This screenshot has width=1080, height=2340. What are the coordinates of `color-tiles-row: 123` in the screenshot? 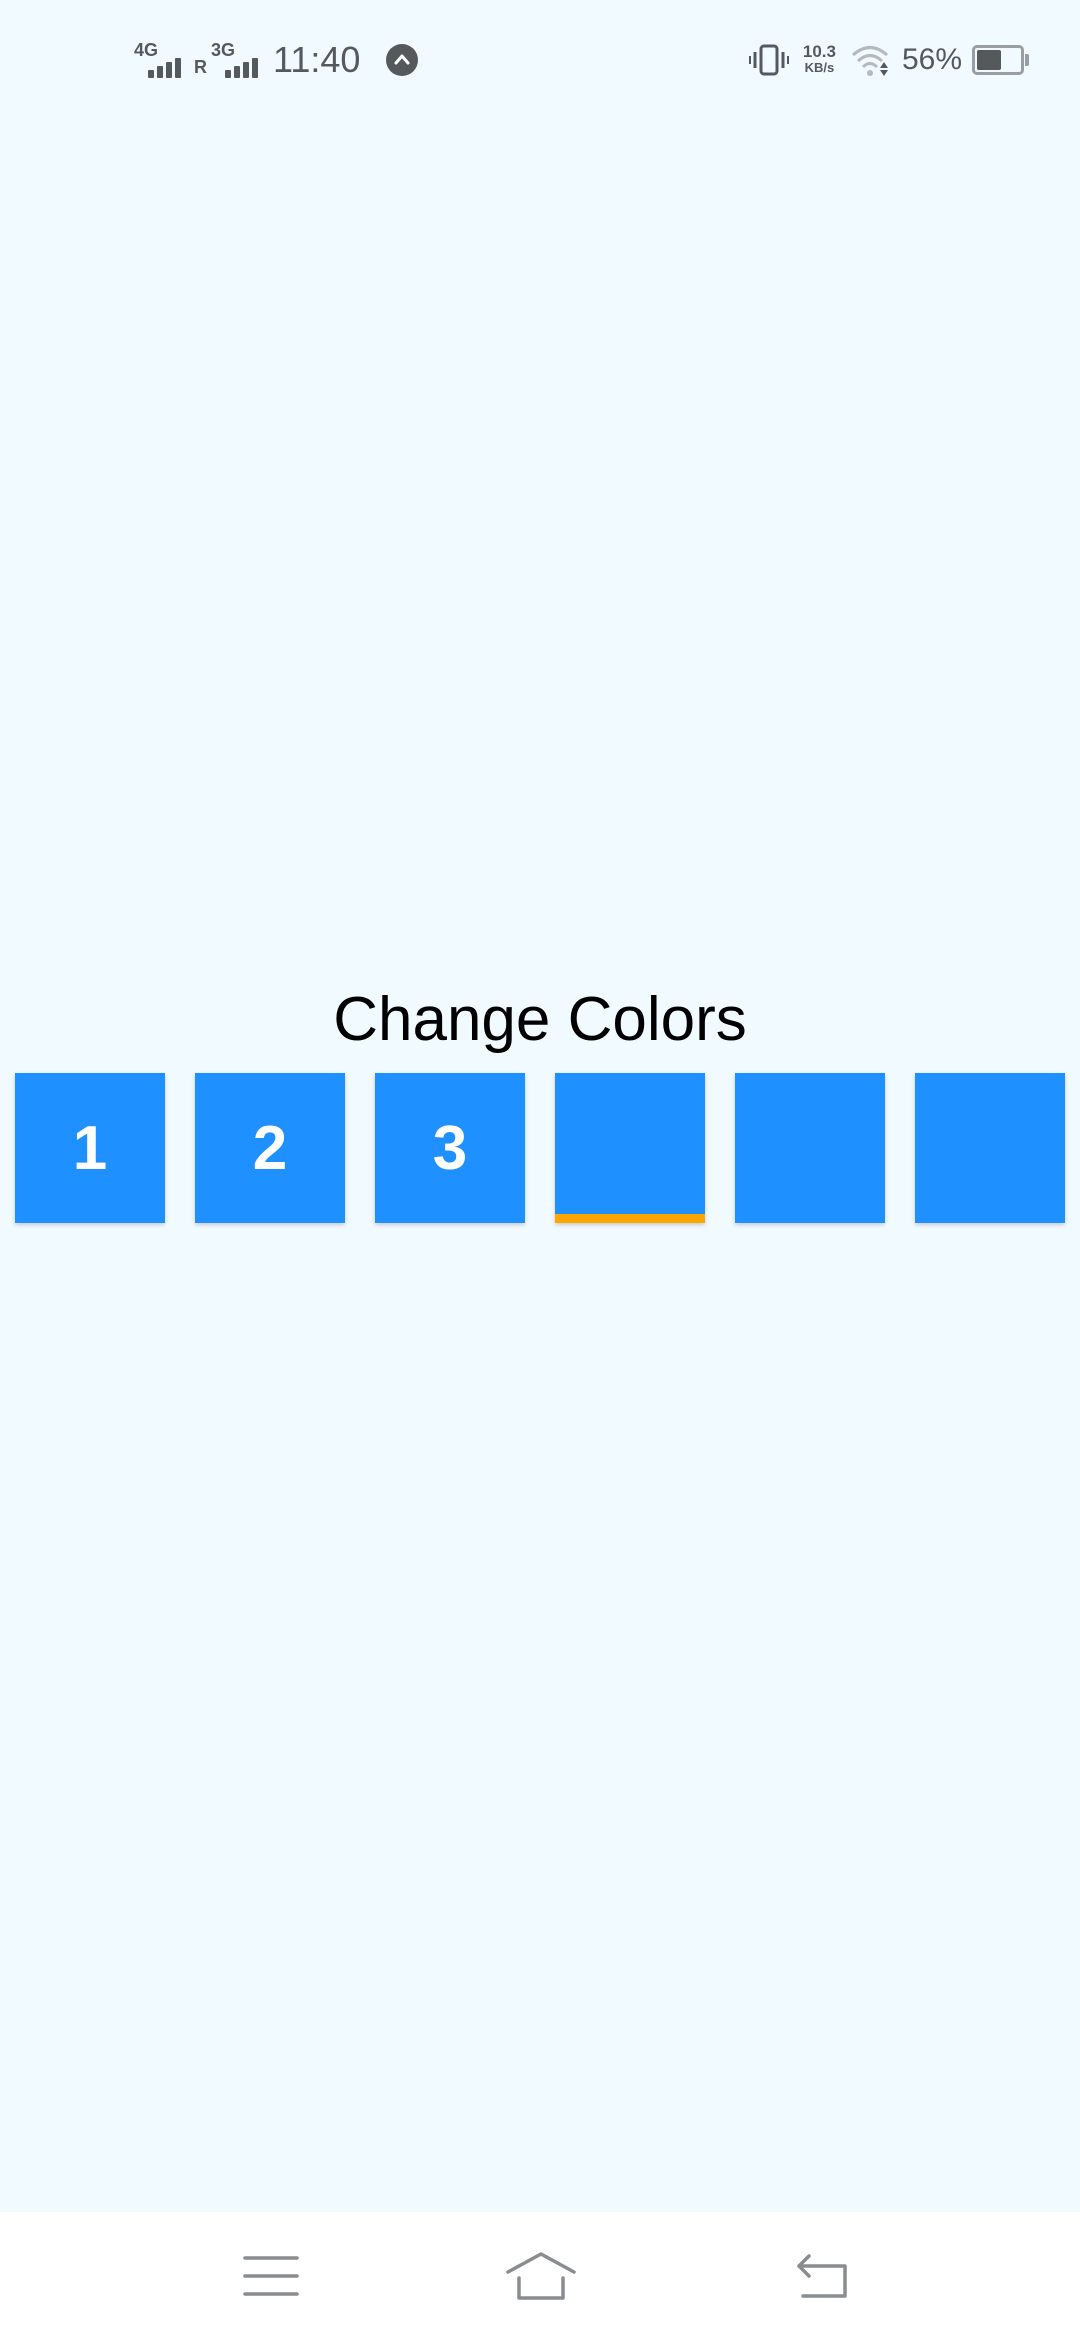 It's located at (540, 1148).